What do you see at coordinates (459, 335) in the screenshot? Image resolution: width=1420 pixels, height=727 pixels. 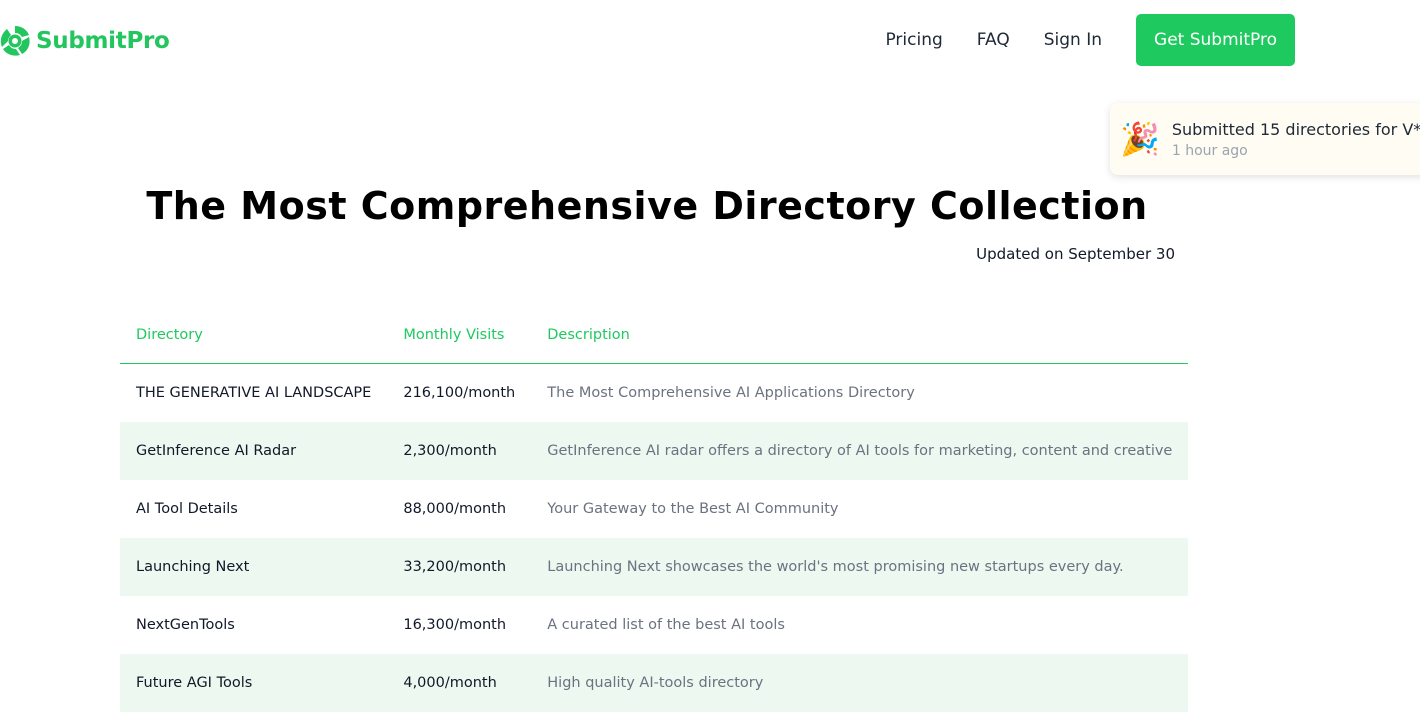 I see `column-header-monthly-visits: Monthly Visits` at bounding box center [459, 335].